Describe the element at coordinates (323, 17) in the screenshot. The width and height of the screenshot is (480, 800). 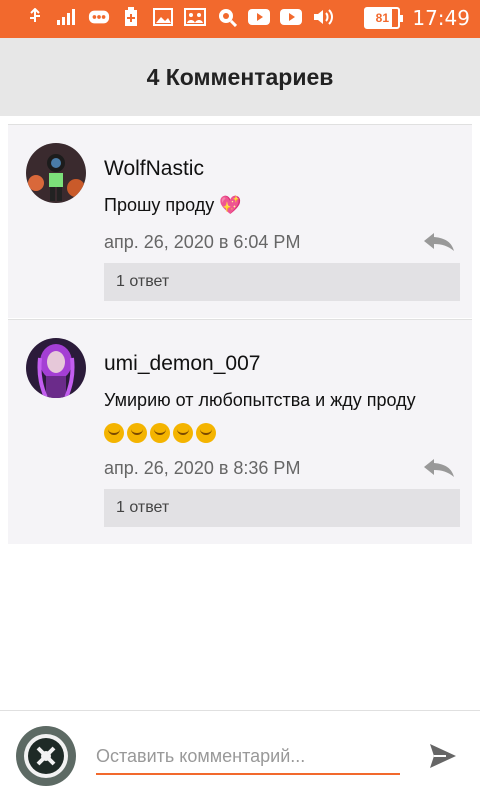
I see `volume-icon` at that location.